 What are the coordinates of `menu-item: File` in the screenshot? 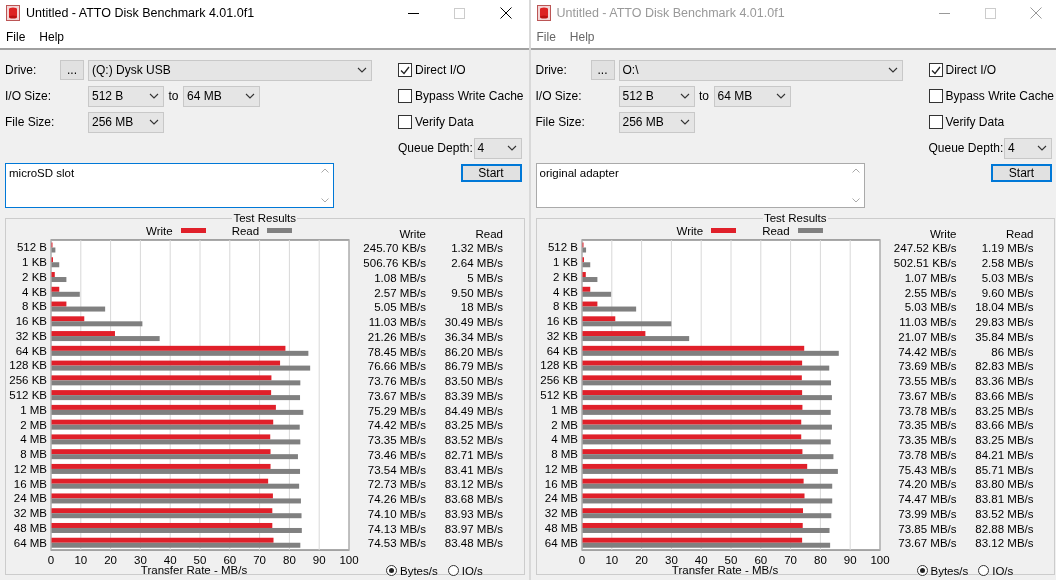 It's located at (16, 37).